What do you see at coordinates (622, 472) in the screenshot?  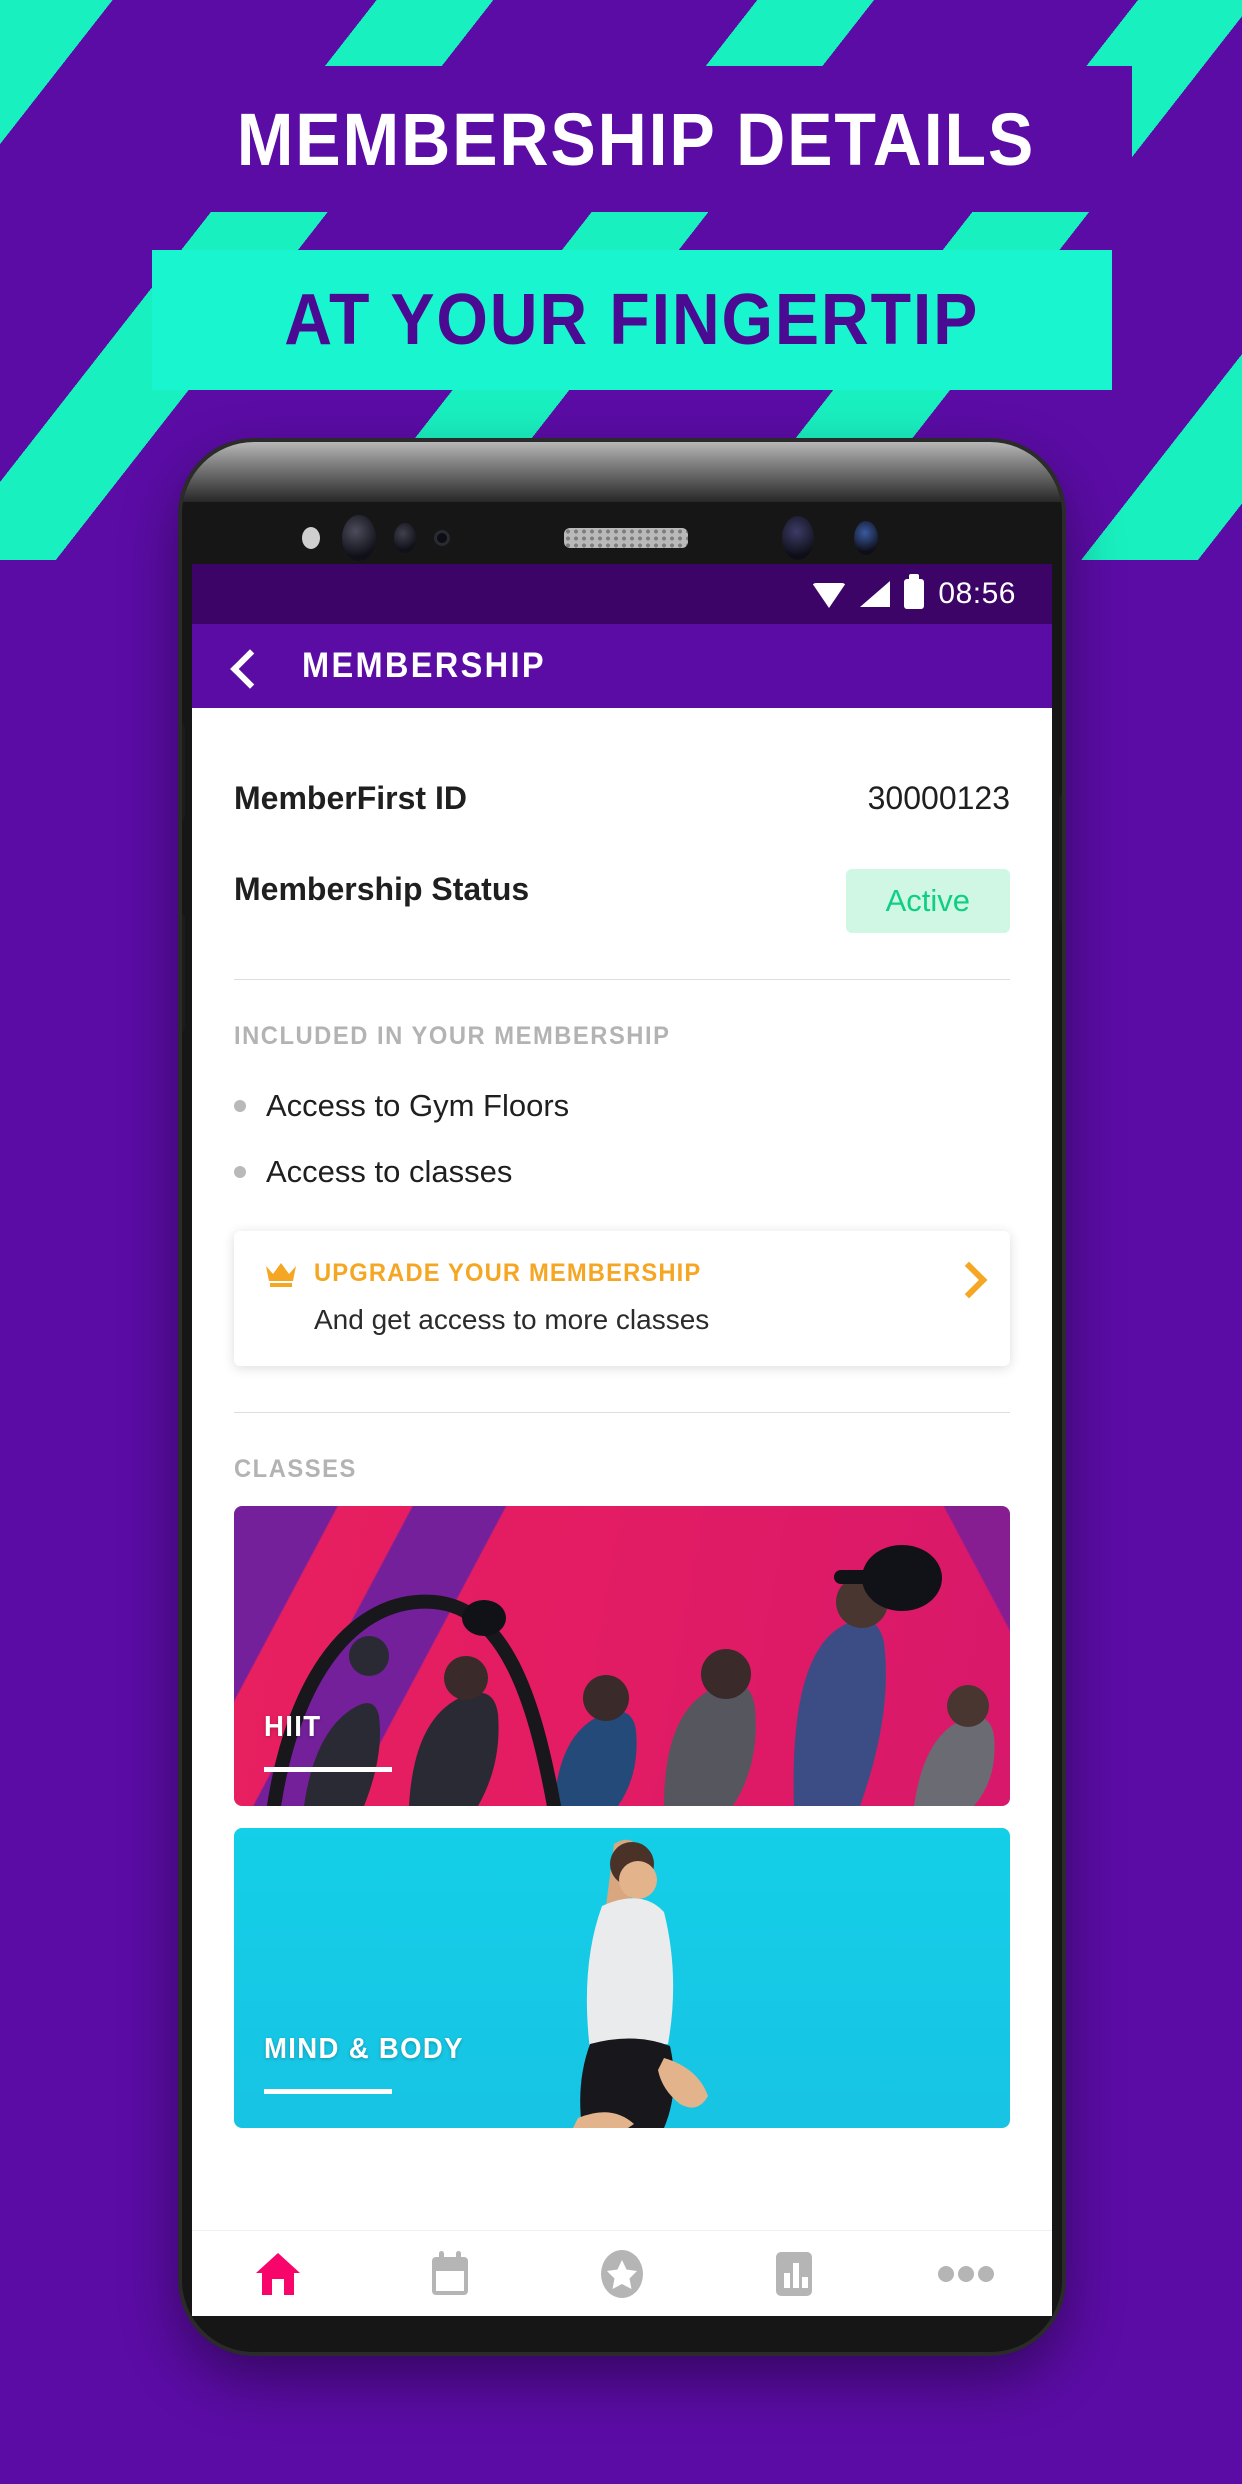 I see `phone-top-edge` at bounding box center [622, 472].